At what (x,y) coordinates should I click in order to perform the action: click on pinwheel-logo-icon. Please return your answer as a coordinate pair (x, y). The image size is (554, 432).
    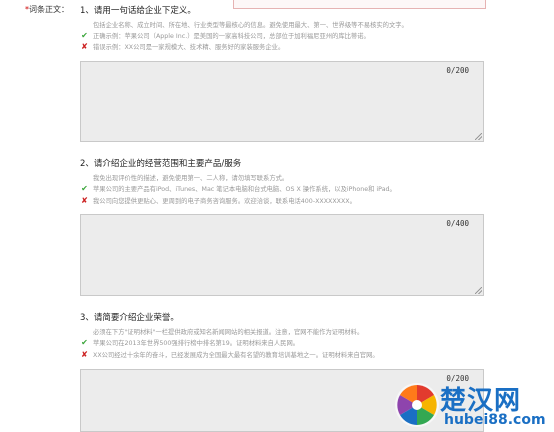
    Looking at the image, I should click on (417, 405).